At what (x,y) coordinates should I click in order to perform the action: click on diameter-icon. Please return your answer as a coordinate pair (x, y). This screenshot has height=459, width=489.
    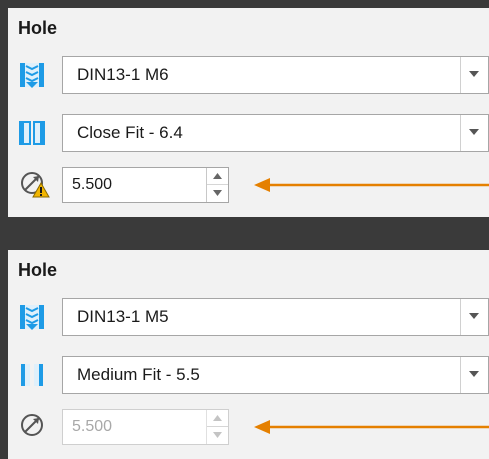
    Looking at the image, I should click on (32, 425).